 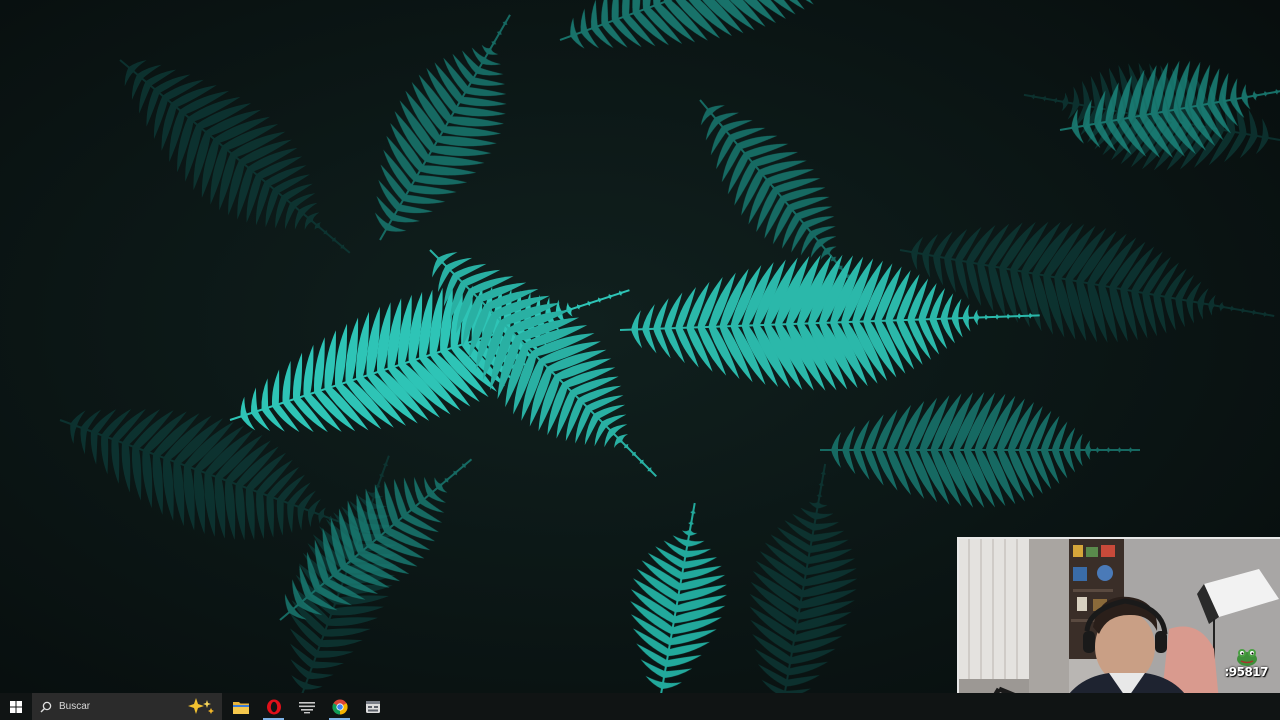 I want to click on taskbar-window-app, so click(x=372, y=706).